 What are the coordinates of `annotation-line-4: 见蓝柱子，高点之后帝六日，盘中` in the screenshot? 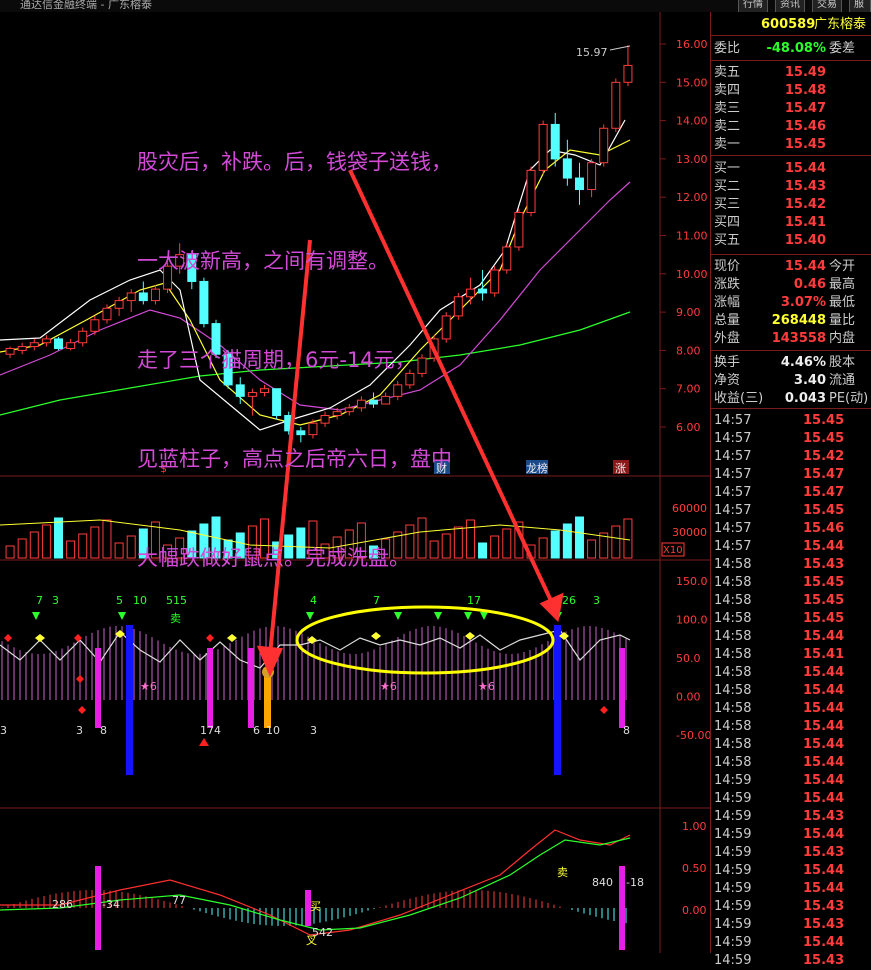 It's located at (294, 459).